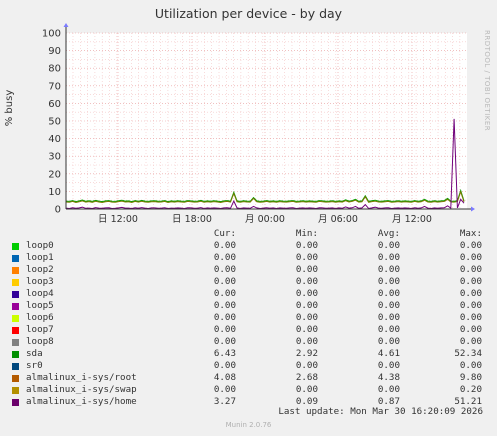  I want to click on last-update: Last update: Mon Mar 30 16:20:09 2026, so click(380, 411).